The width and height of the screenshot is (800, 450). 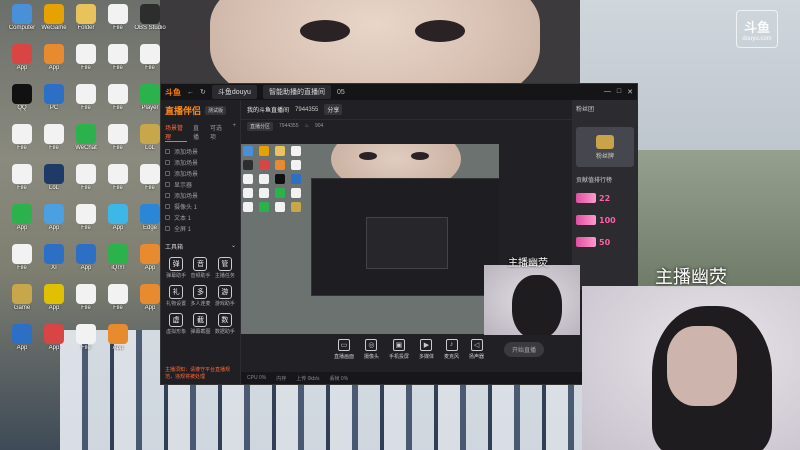 I want to click on browser-tab: 斗鱼douyu, so click(x=234, y=92).